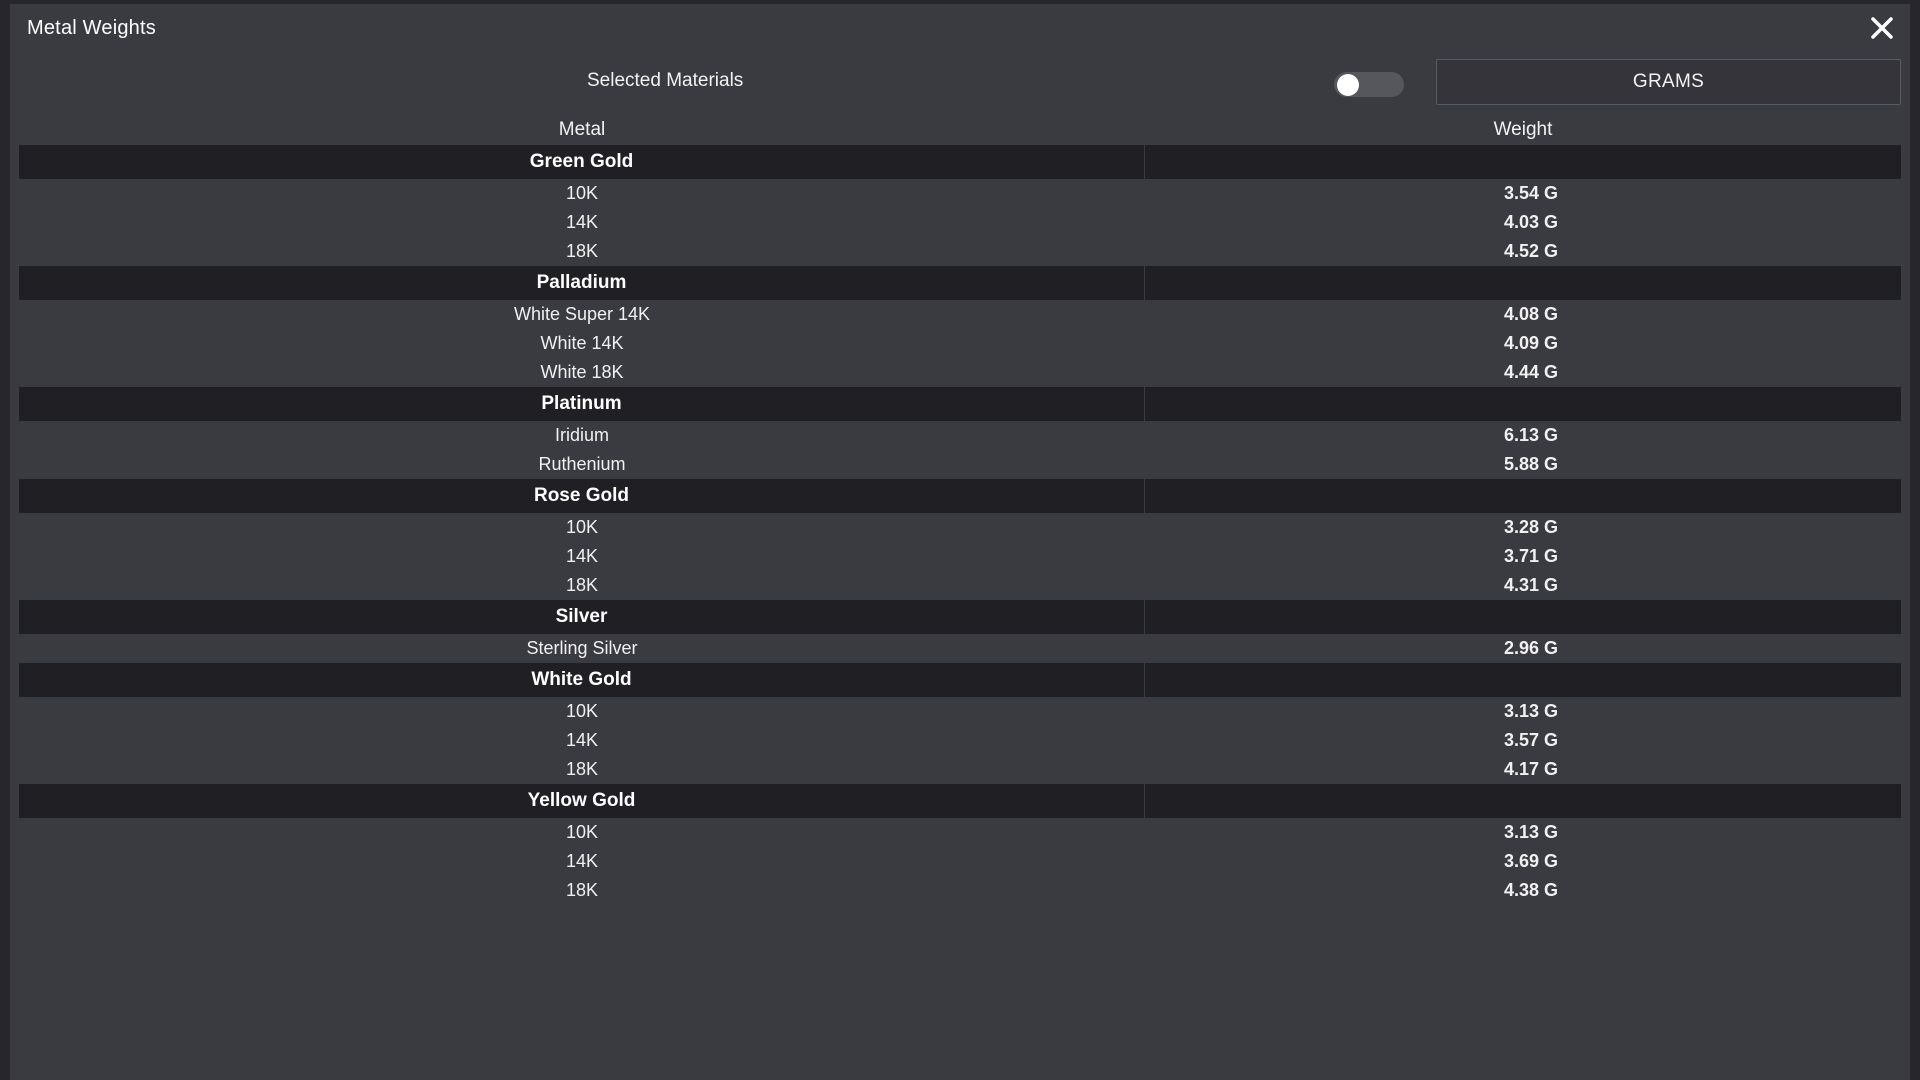 This screenshot has height=1080, width=1920. Describe the element at coordinates (582, 680) in the screenshot. I see `group-name: White Gold` at that location.